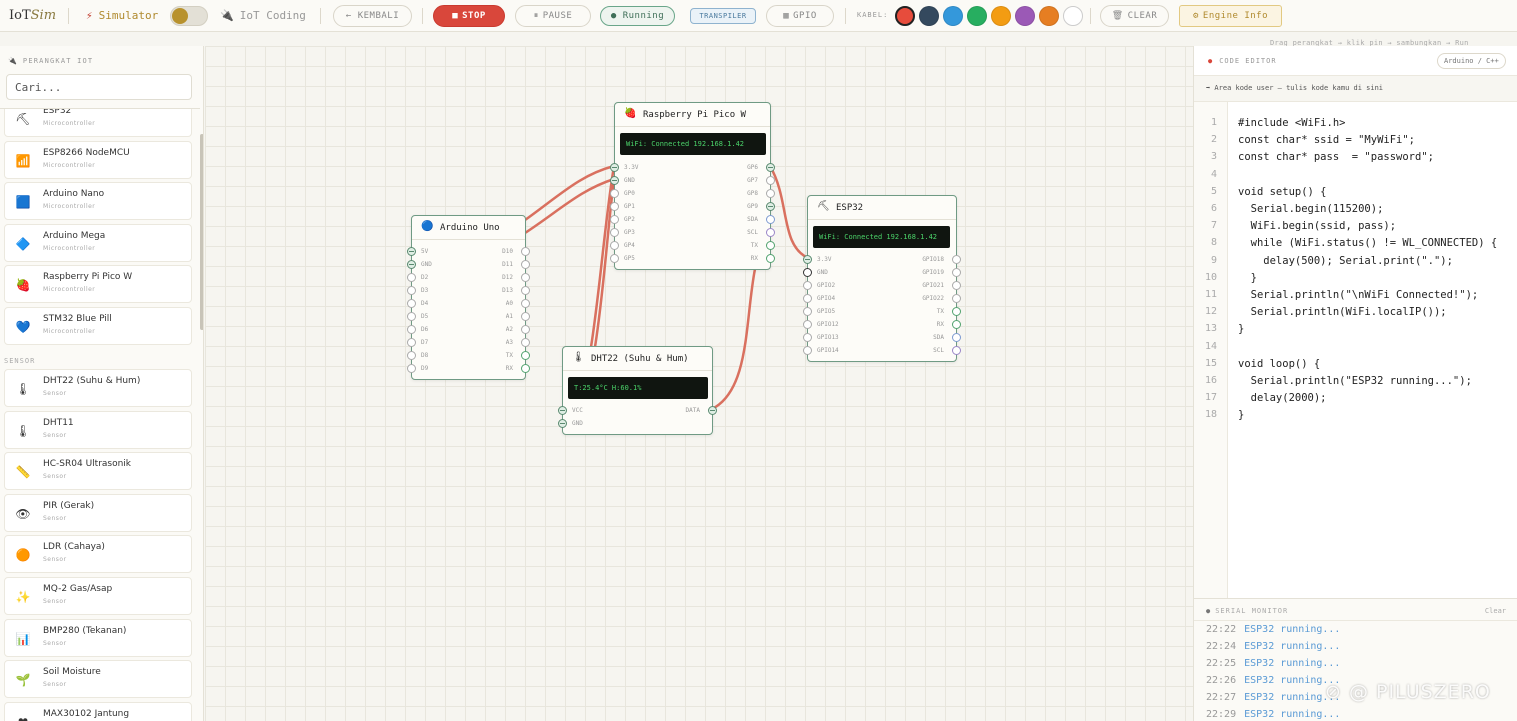  I want to click on gpio-button: ▦ GPIO, so click(800, 16).